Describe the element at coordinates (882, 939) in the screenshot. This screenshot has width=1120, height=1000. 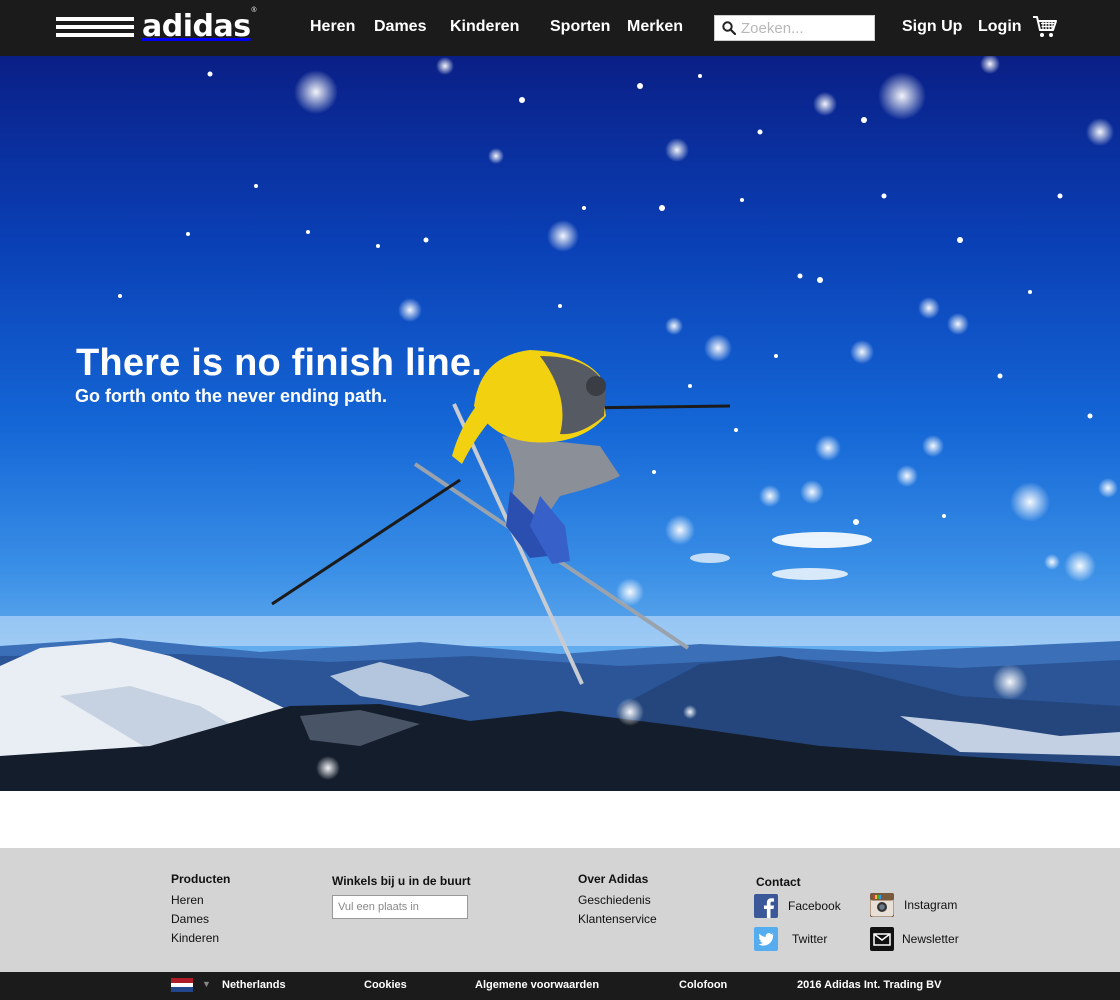
I see `envelope-icon` at that location.